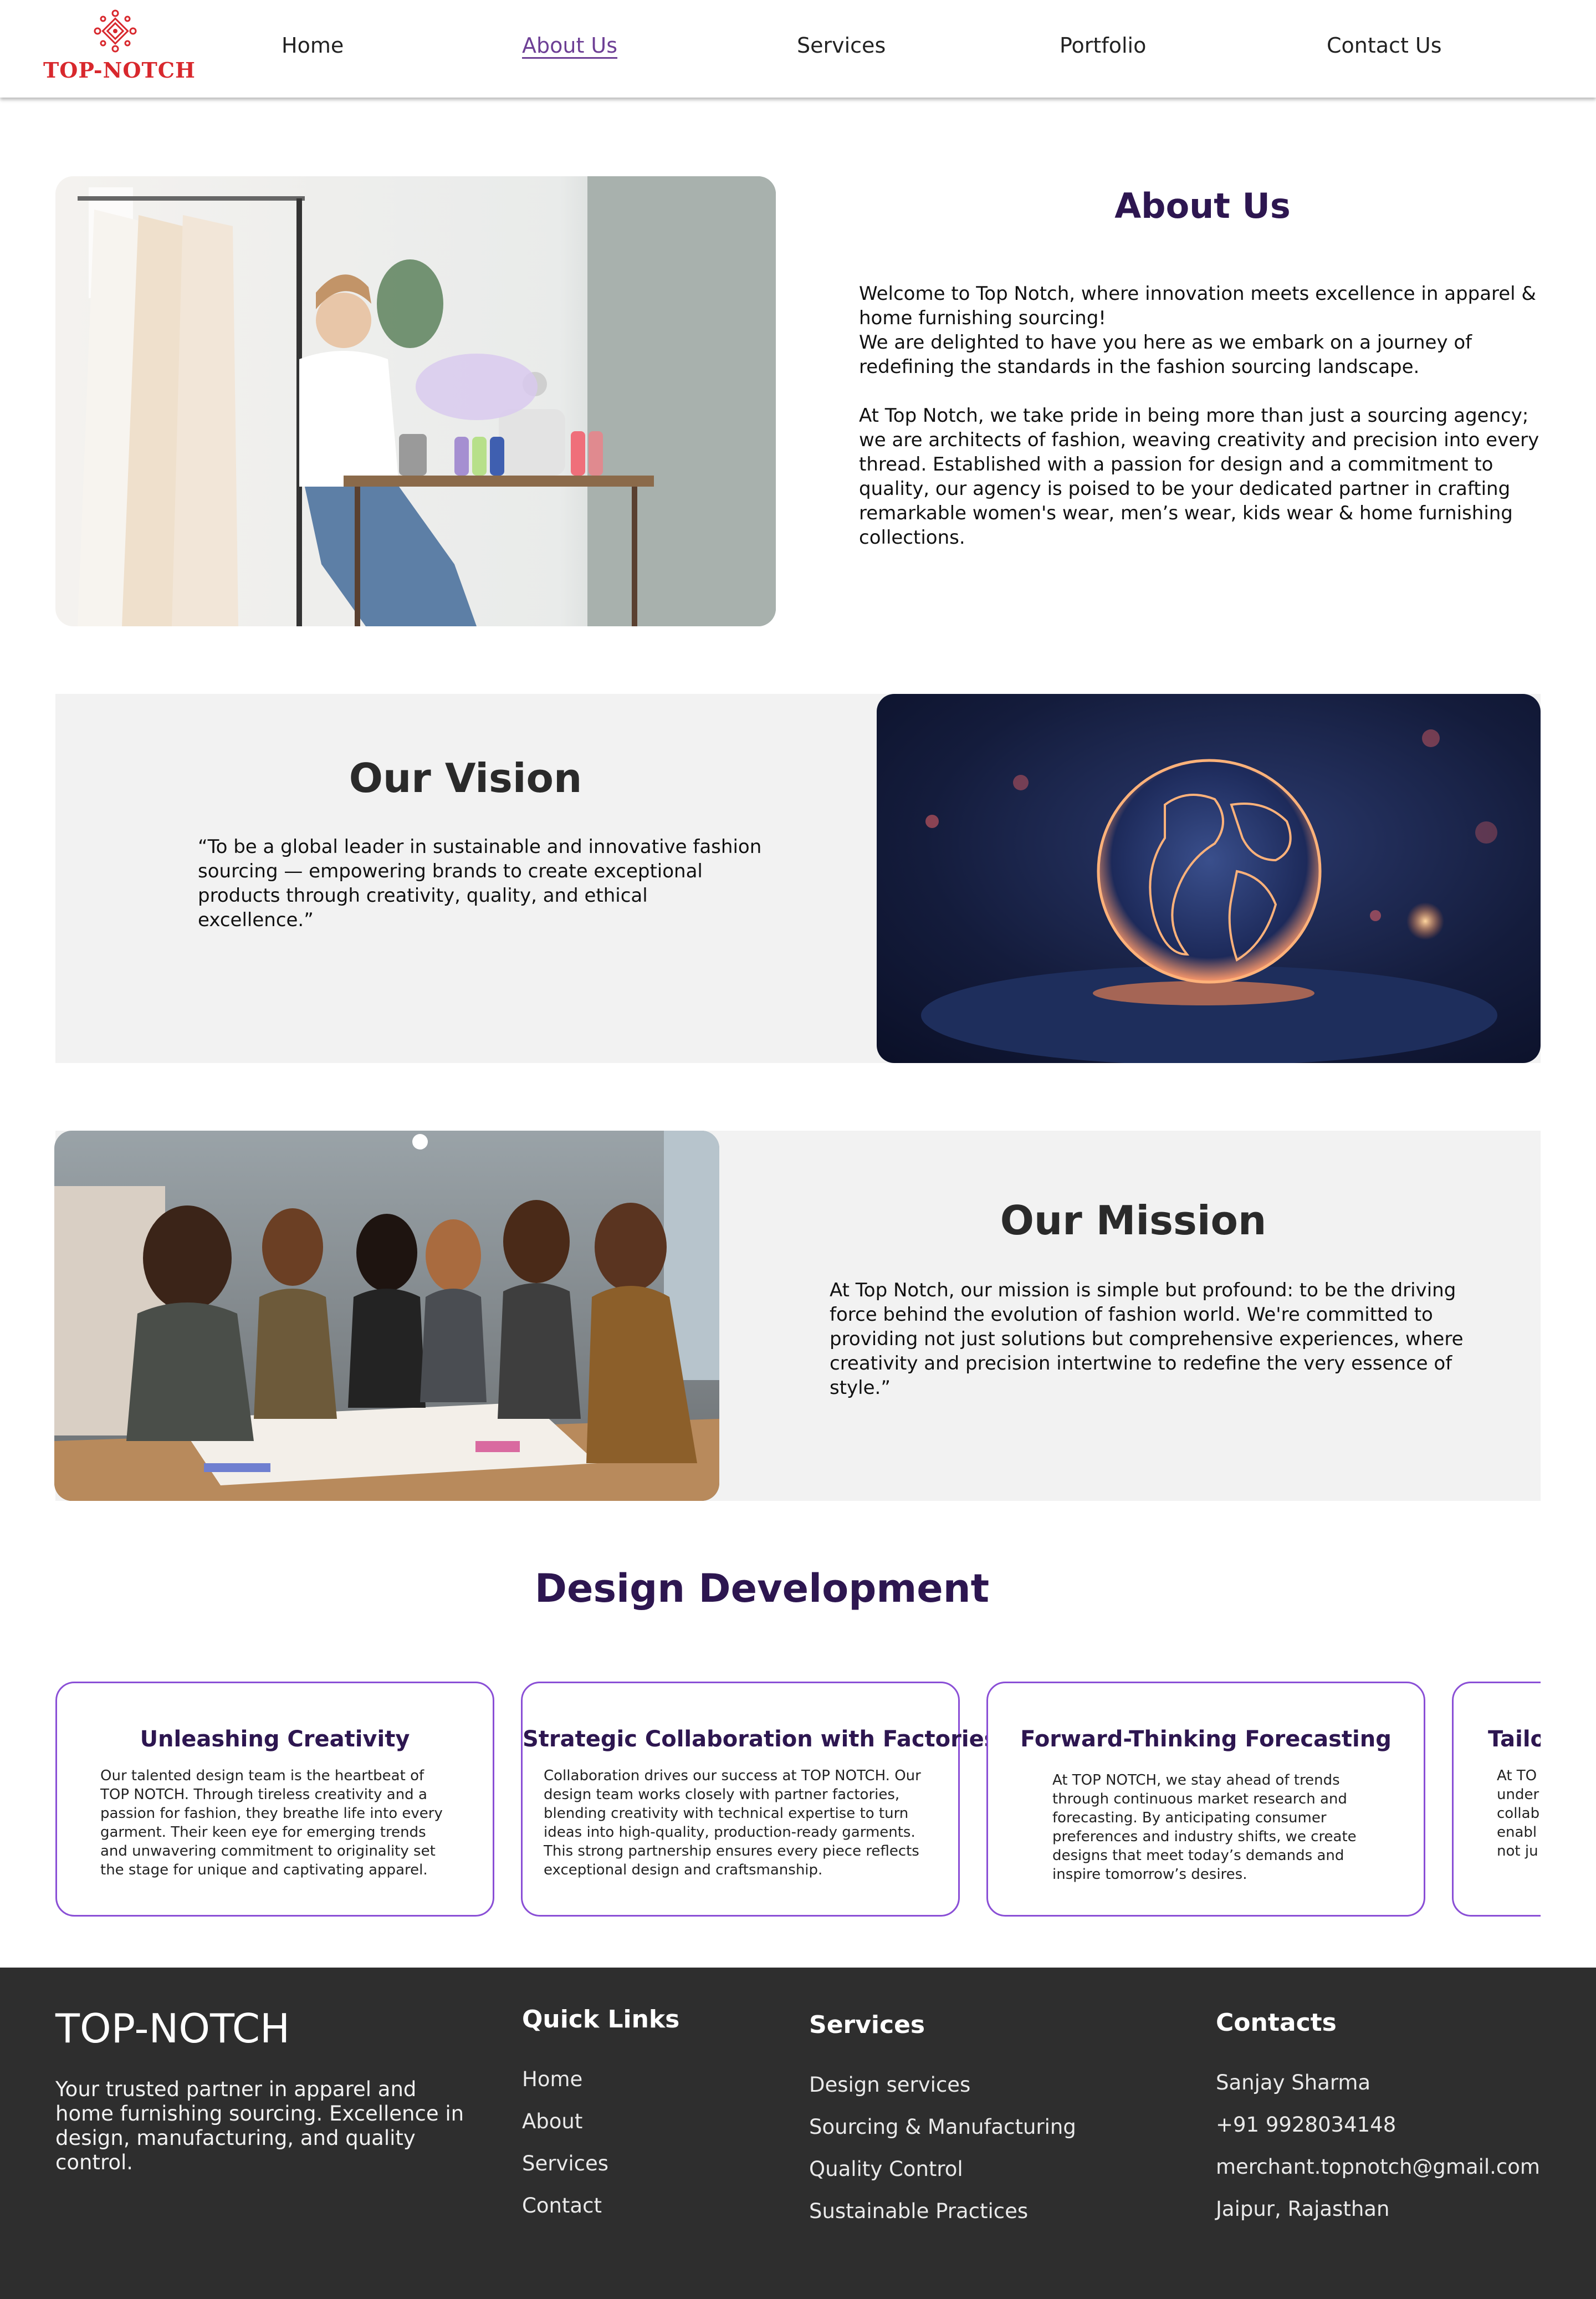 This screenshot has height=2299, width=1596. What do you see at coordinates (465, 778) in the screenshot?
I see `vision-title: Our Vision` at bounding box center [465, 778].